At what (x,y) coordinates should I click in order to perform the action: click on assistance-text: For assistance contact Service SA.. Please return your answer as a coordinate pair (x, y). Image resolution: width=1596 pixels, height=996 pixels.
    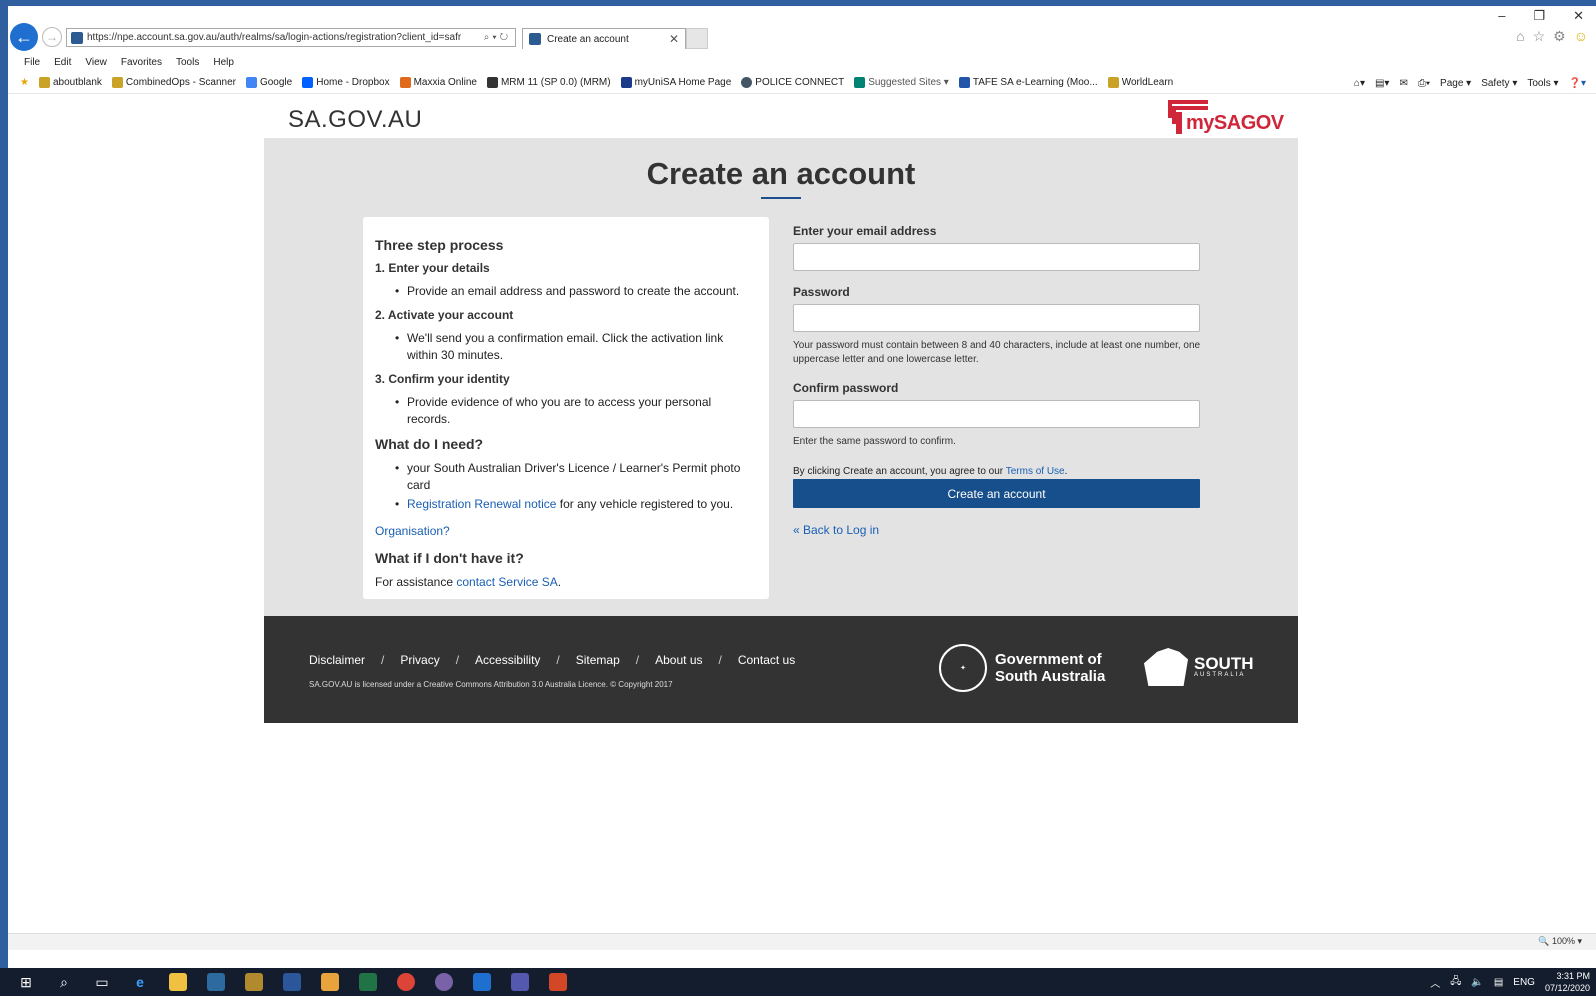
    Looking at the image, I should click on (468, 582).